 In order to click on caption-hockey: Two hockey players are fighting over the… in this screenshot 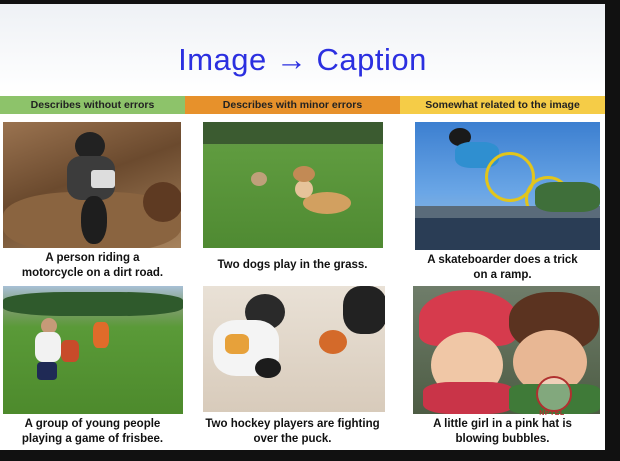, I will do `click(292, 431)`.